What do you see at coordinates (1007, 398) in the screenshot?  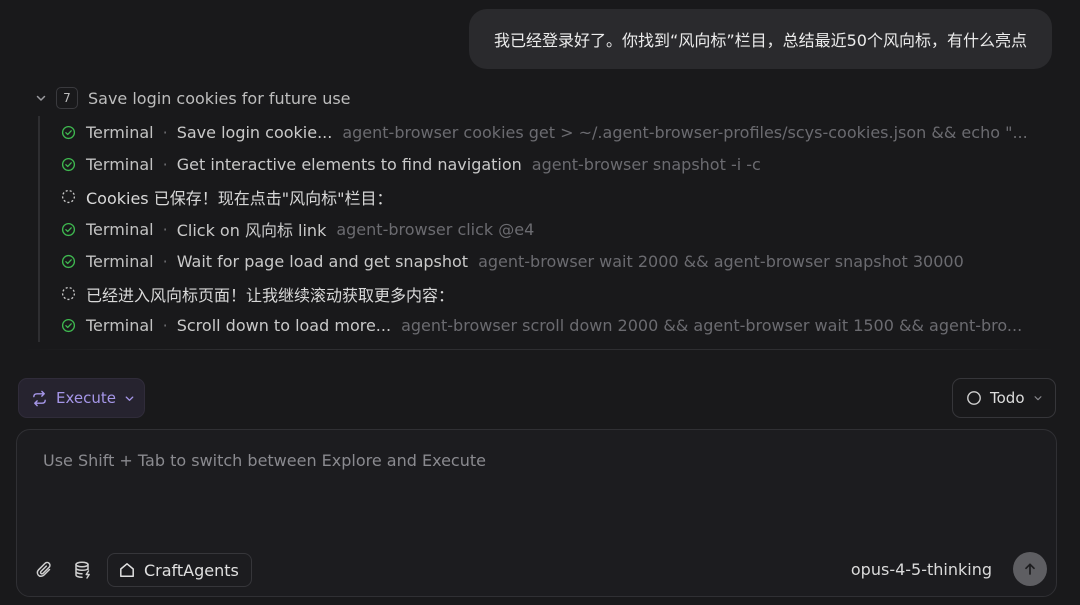 I see `todo-label: Todo` at bounding box center [1007, 398].